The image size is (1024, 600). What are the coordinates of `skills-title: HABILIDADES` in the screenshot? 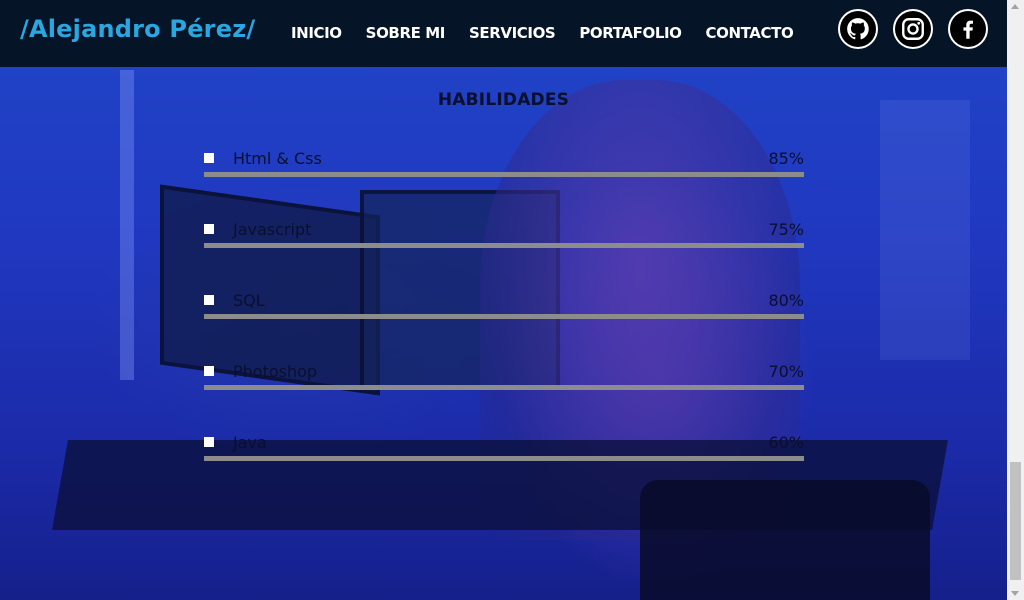 It's located at (503, 100).